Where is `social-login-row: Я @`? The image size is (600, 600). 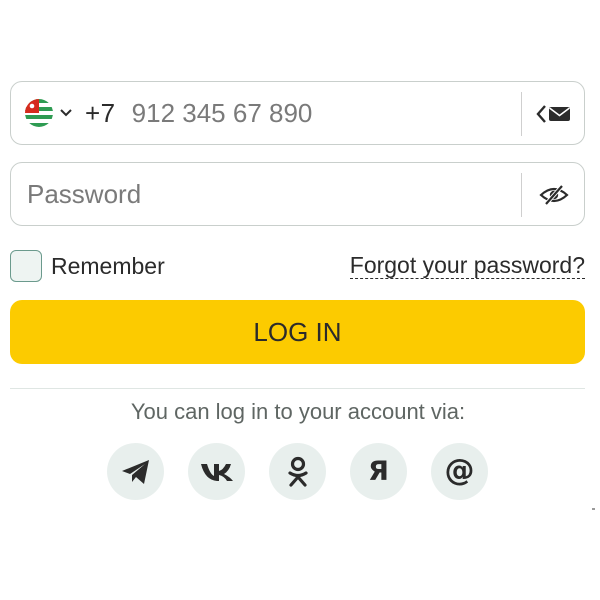
social-login-row: Я @ is located at coordinates (297, 471).